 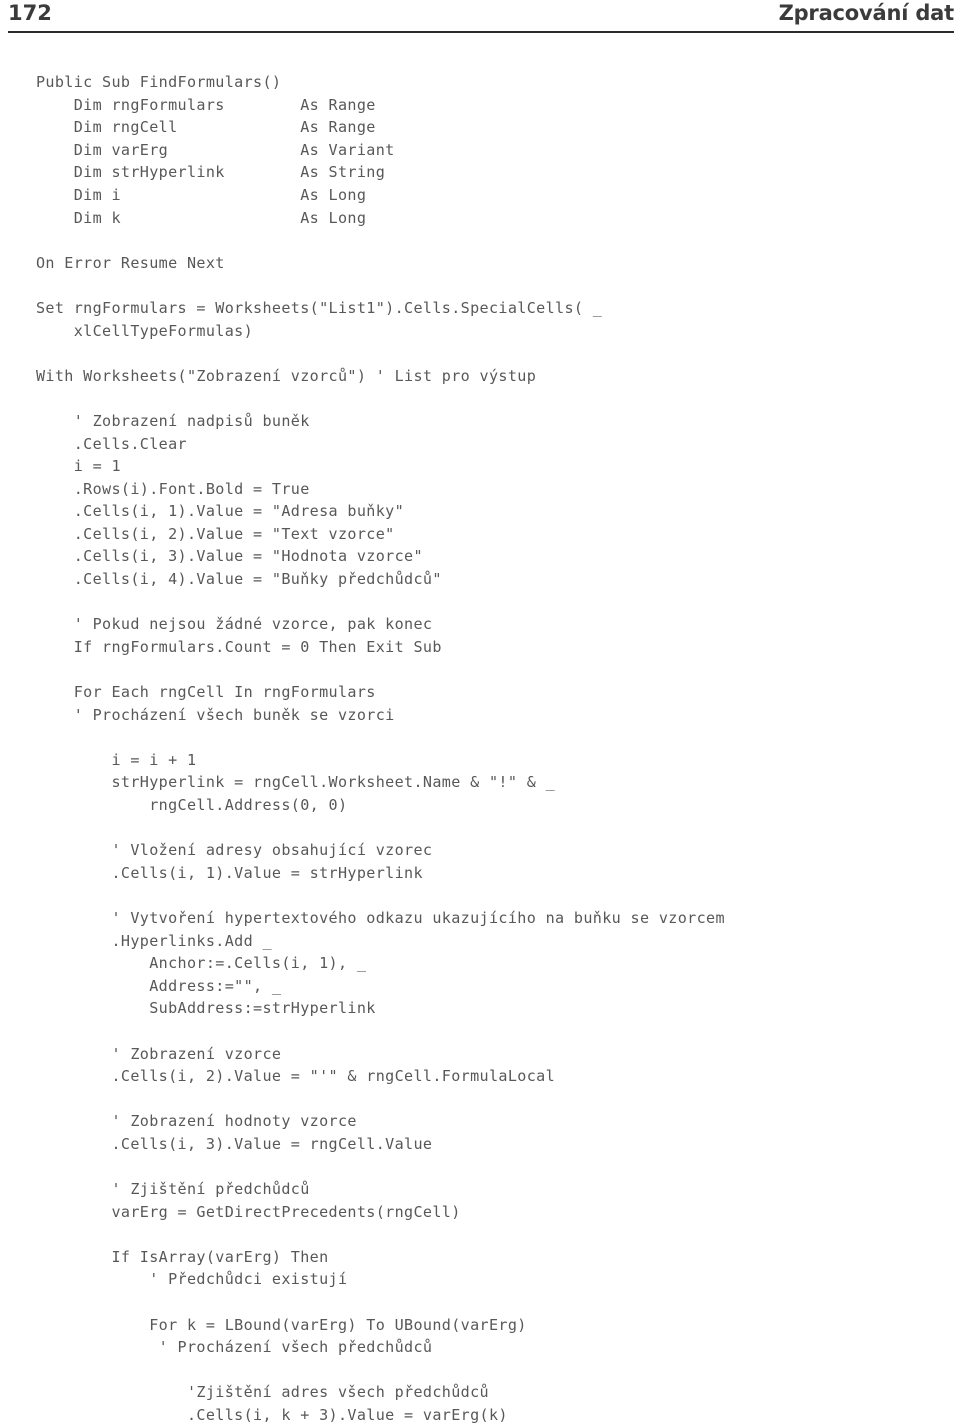 I want to click on code-line: Dim k As Long, so click(x=201, y=217).